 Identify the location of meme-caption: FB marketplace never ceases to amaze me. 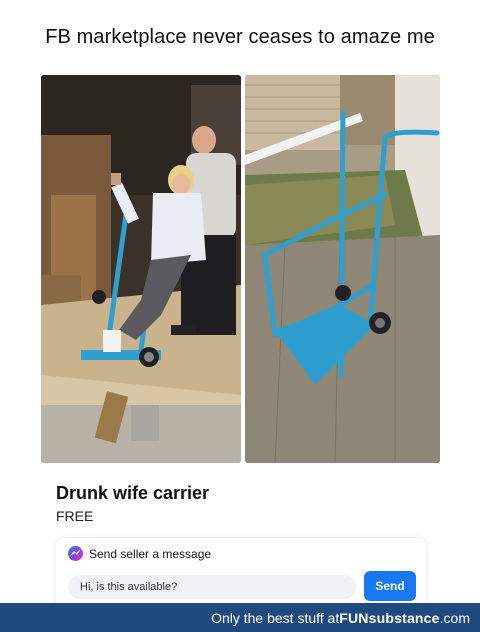
(240, 37).